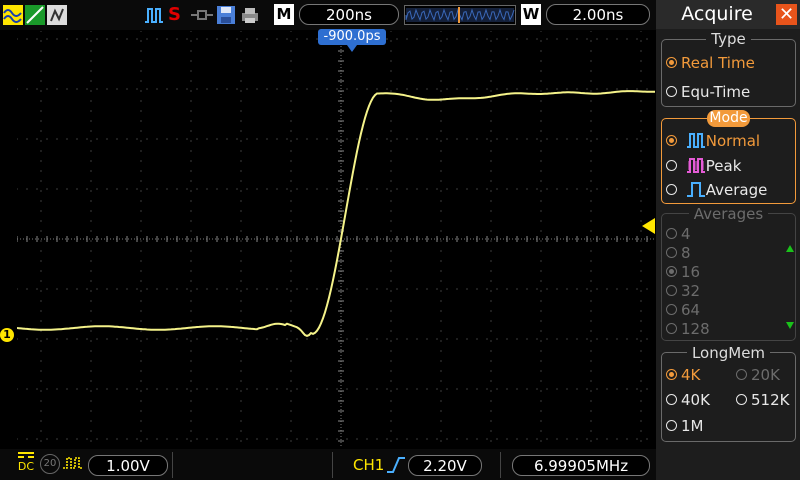  What do you see at coordinates (369, 465) in the screenshot?
I see `trigger-source: CH1` at bounding box center [369, 465].